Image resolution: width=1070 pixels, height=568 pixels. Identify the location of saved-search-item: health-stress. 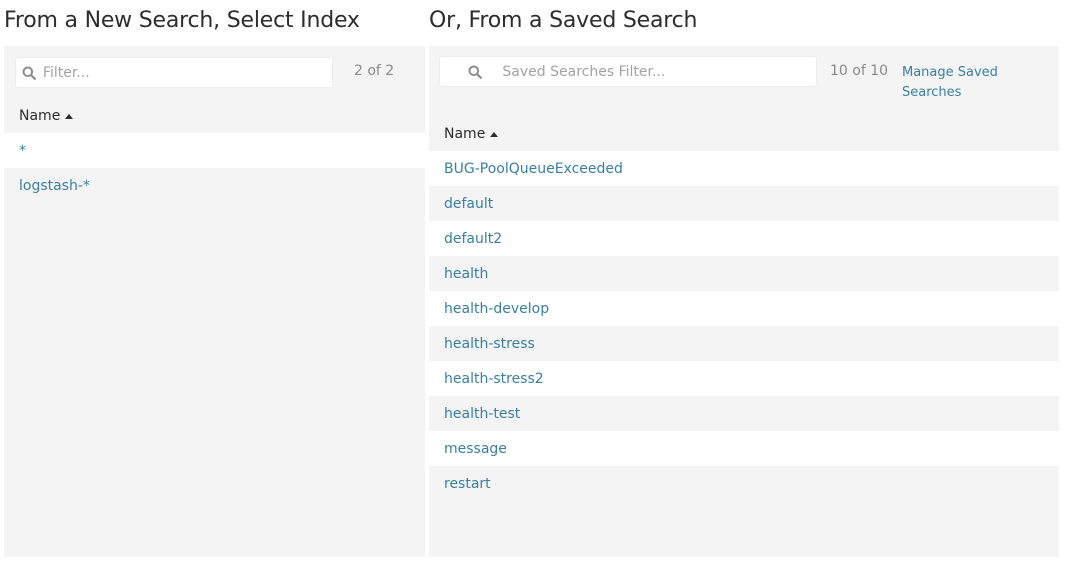
(744, 343).